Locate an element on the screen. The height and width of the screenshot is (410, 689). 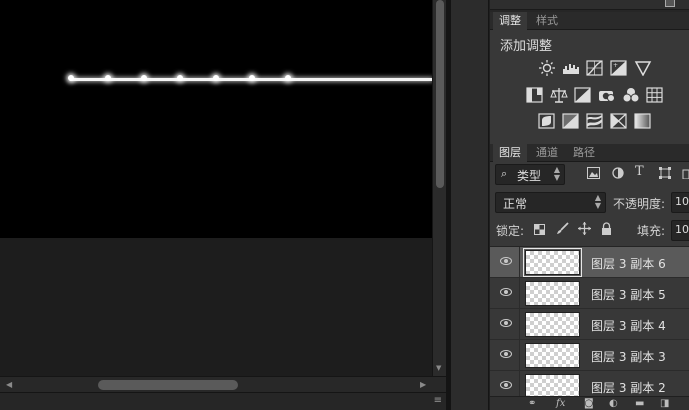
lock-transparent-pixels-icon is located at coordinates (539, 231).